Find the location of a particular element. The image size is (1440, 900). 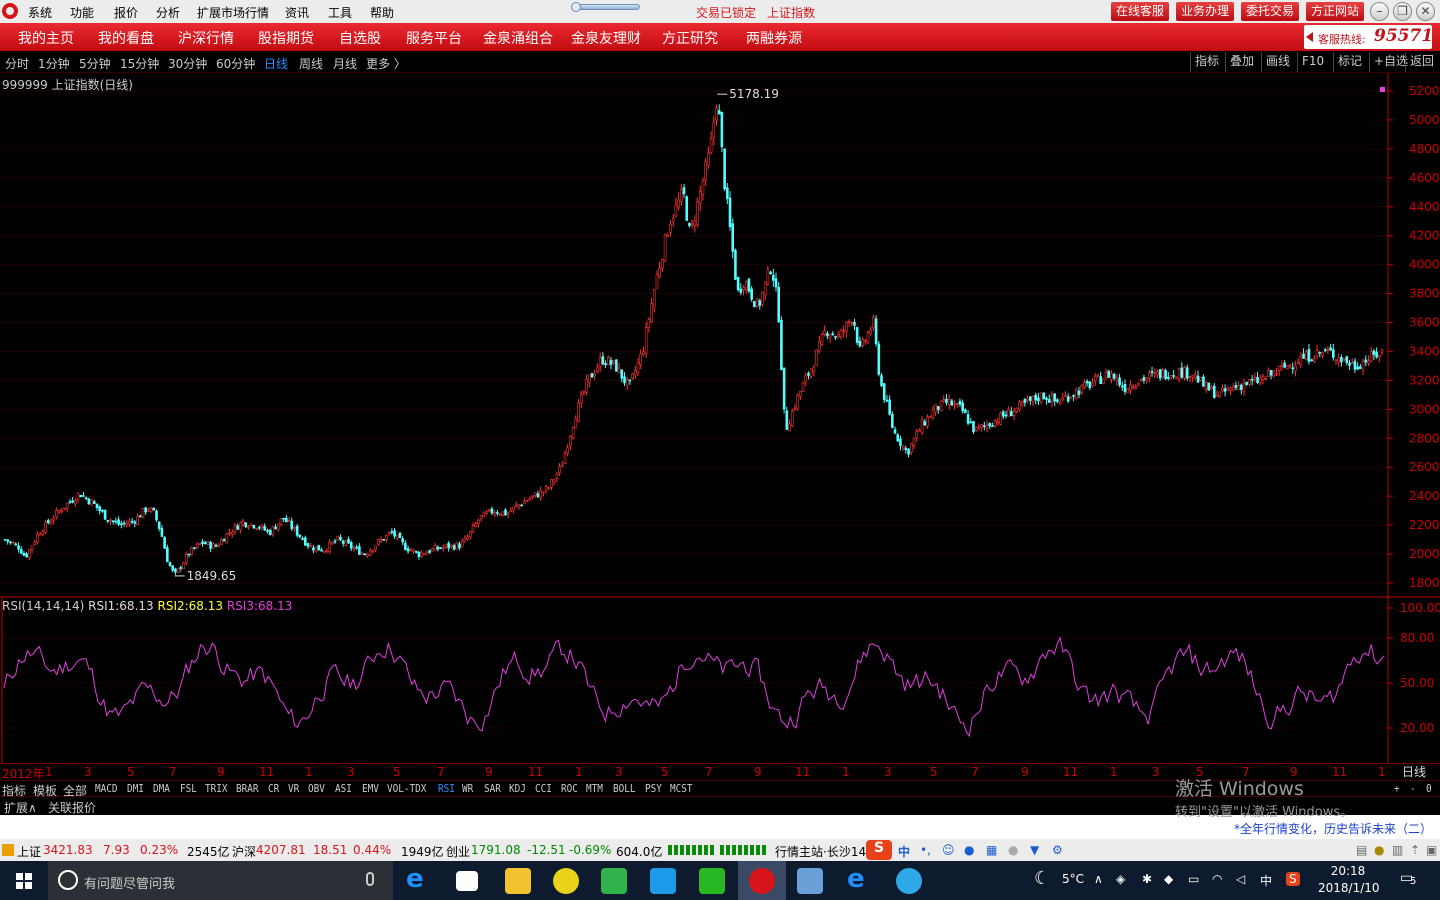

period-weekly: 周线 is located at coordinates (311, 63).